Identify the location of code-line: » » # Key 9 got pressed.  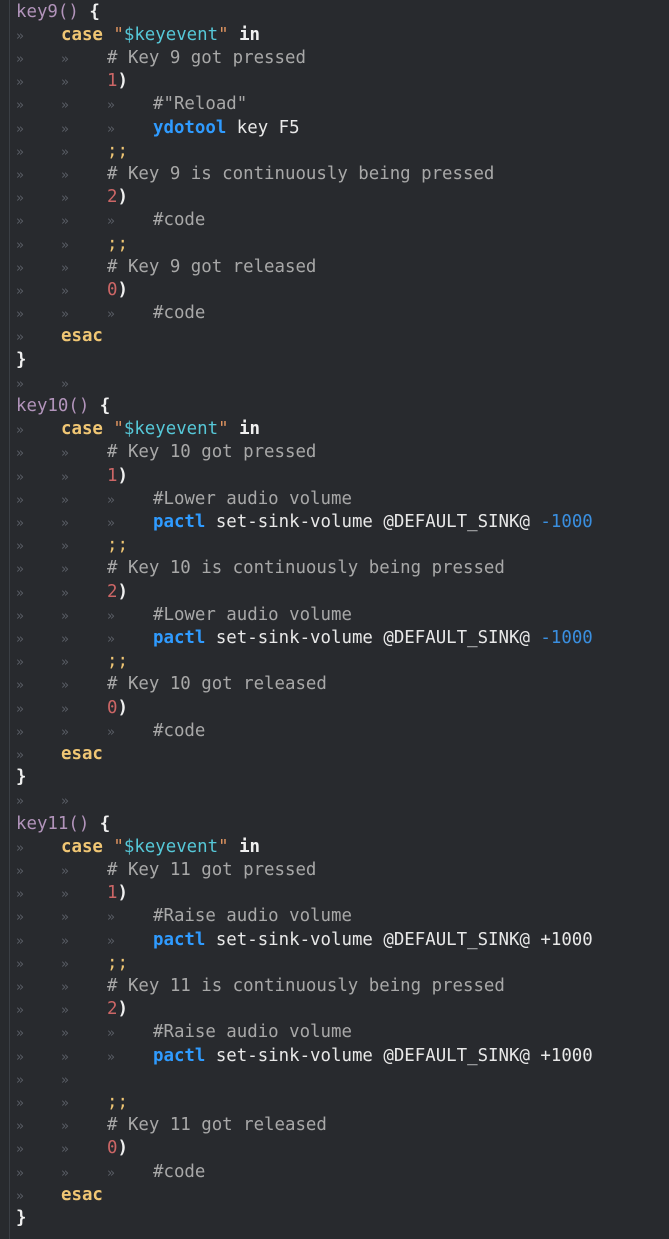
(161, 58).